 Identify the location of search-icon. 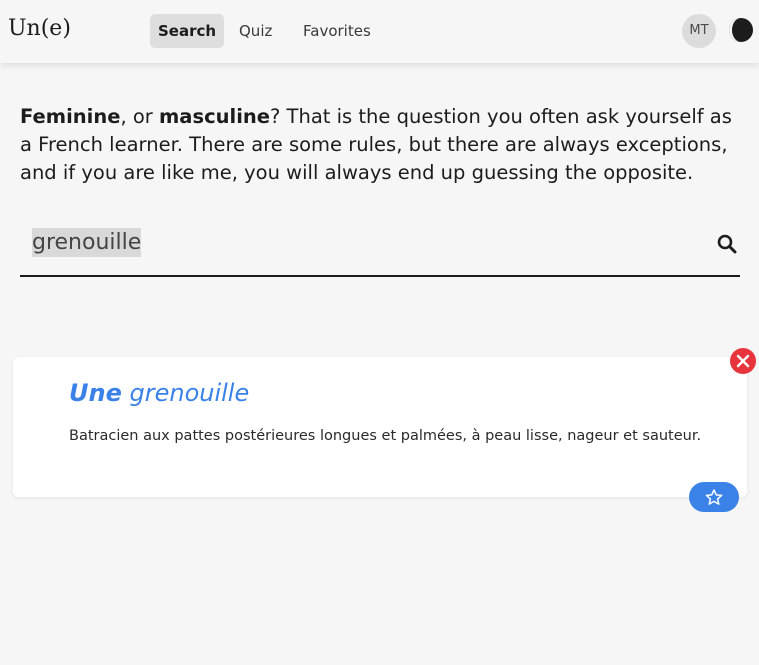
(727, 244).